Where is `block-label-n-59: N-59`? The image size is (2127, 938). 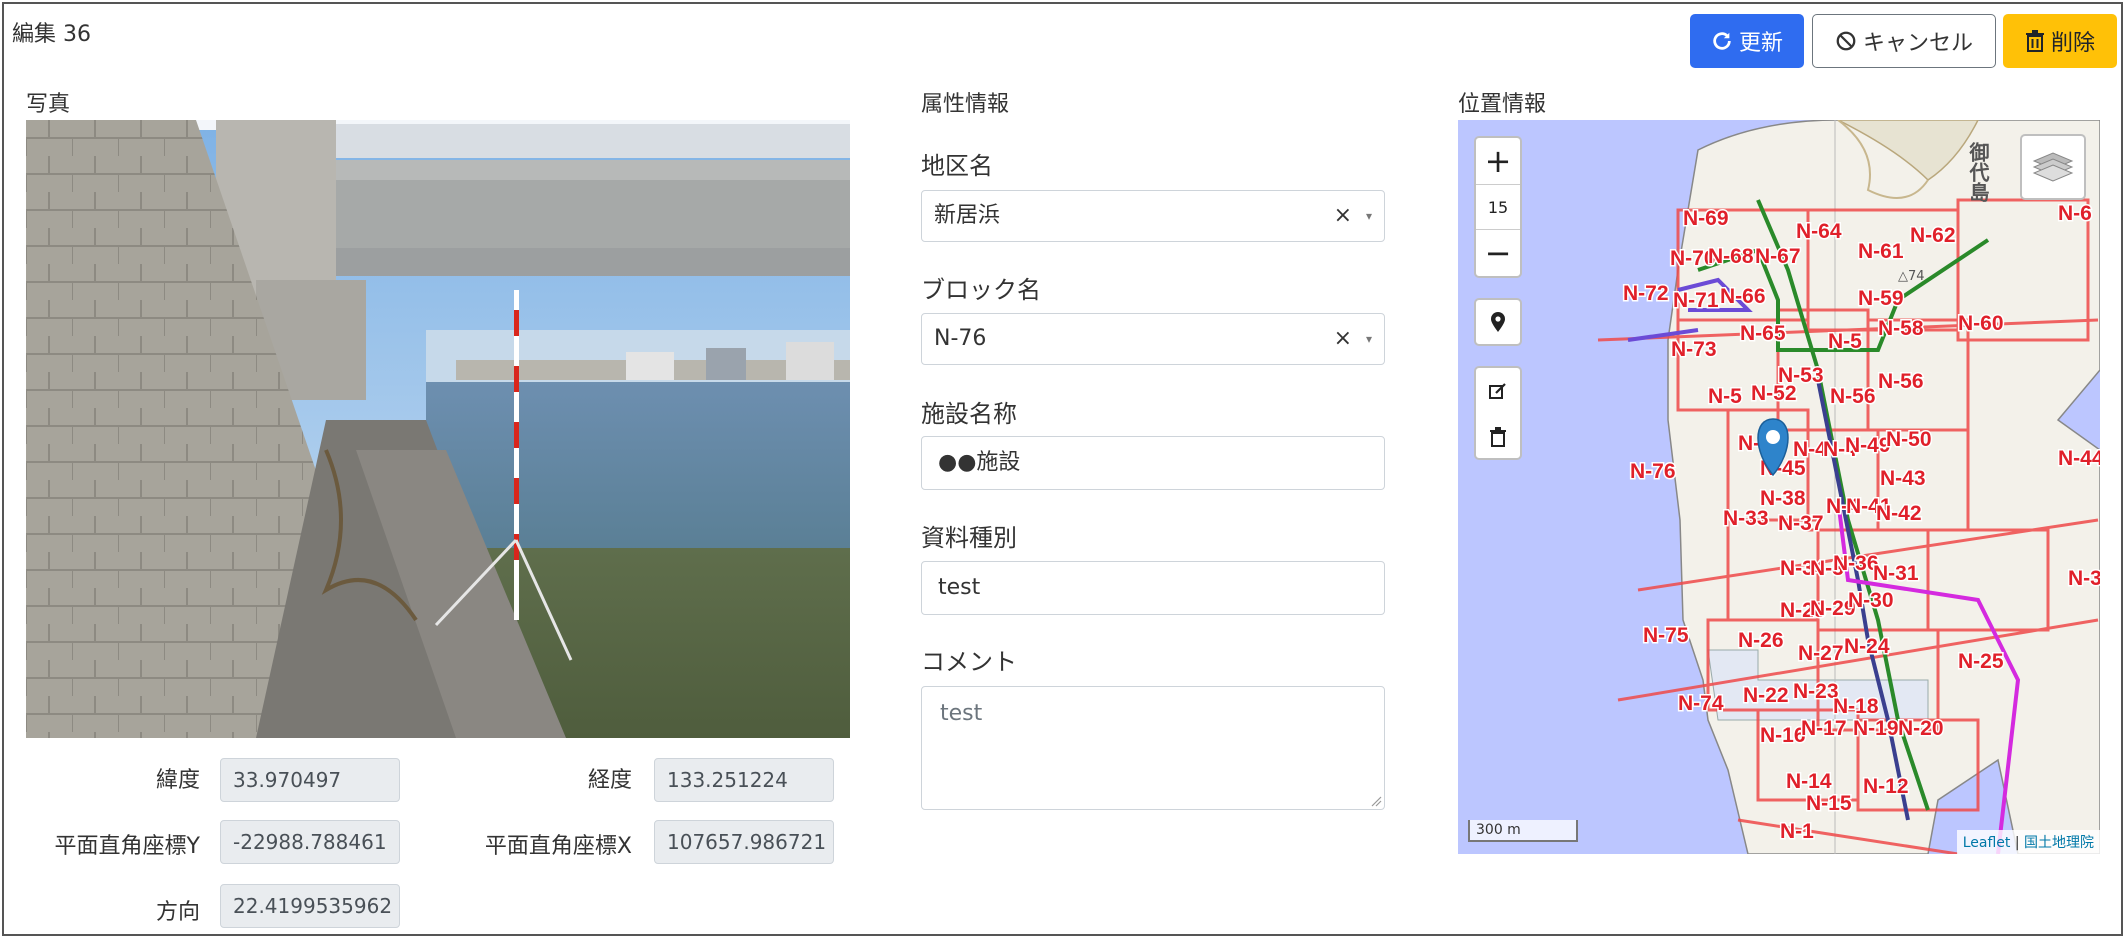
block-label-n-59: N-59 is located at coordinates (1881, 298).